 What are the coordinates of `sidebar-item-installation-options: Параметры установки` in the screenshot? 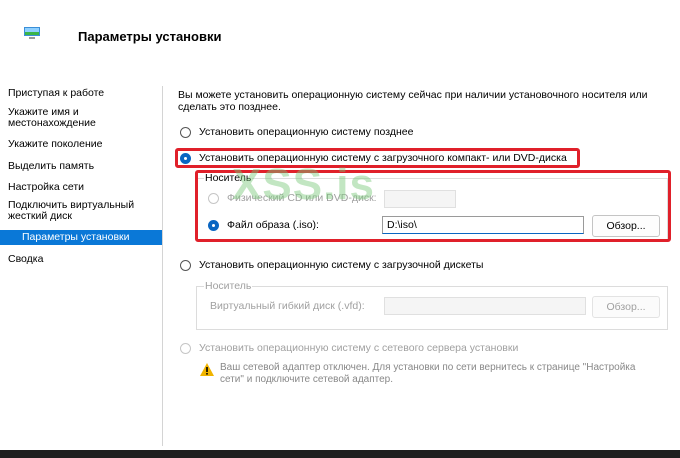 It's located at (81, 237).